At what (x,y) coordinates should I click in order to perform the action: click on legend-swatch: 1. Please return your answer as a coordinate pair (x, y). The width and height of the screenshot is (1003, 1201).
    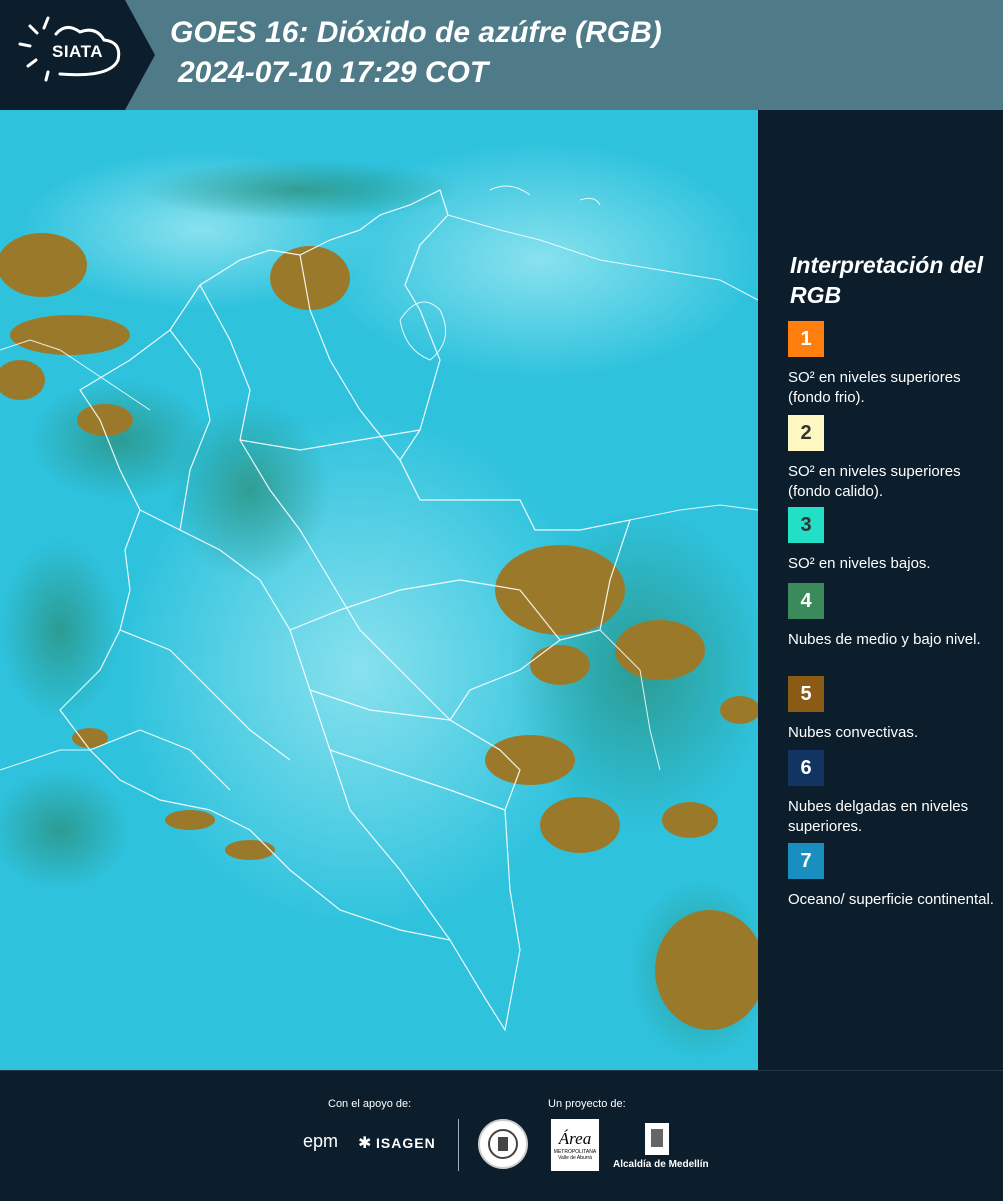
    Looking at the image, I should click on (806, 339).